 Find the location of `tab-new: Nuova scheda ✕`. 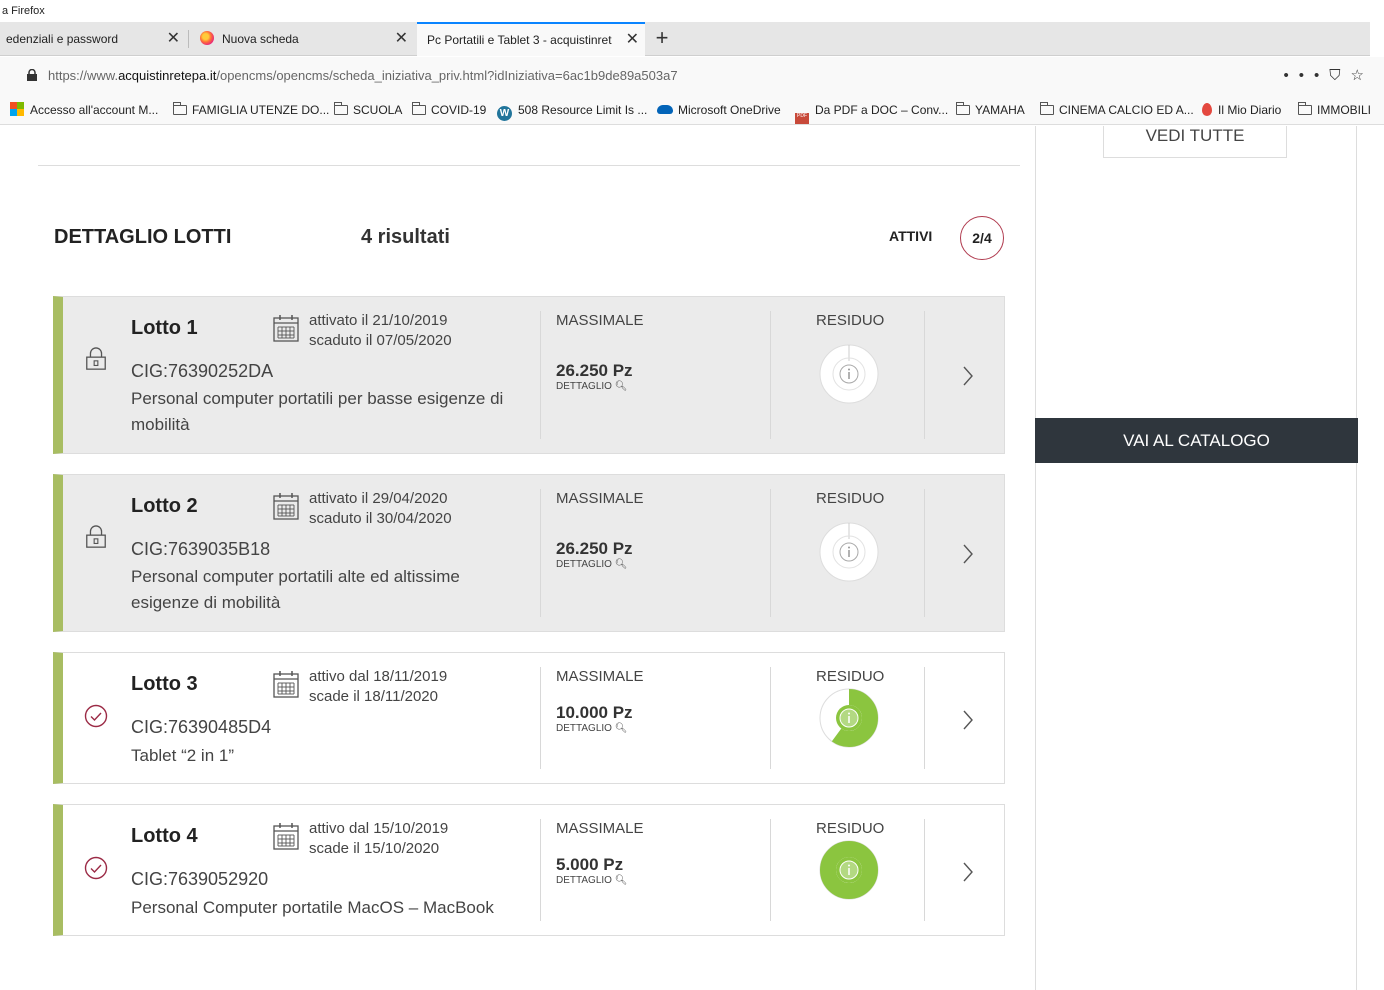

tab-new: Nuova scheda ✕ is located at coordinates (307, 39).